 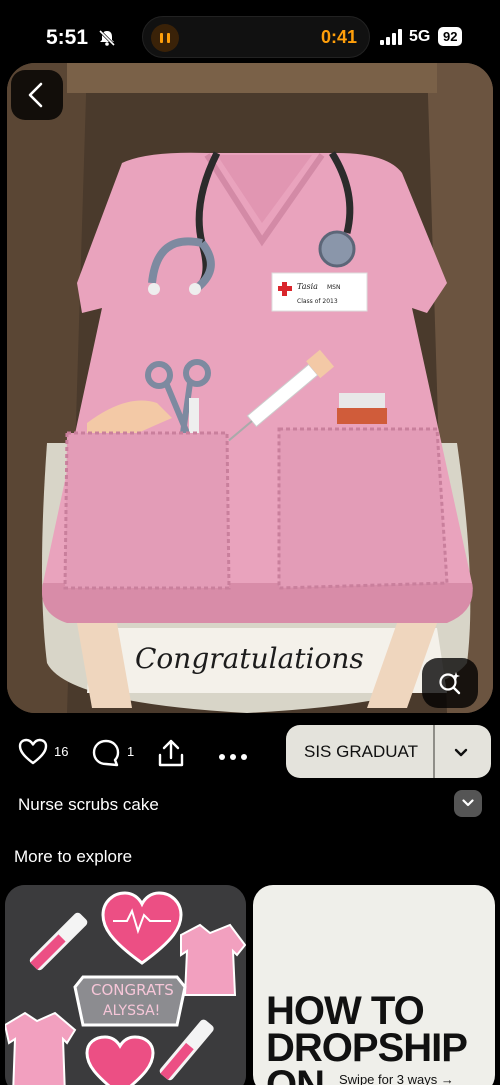 I want to click on cookie-text-name: ALYSSA!, so click(x=131, y=1011).